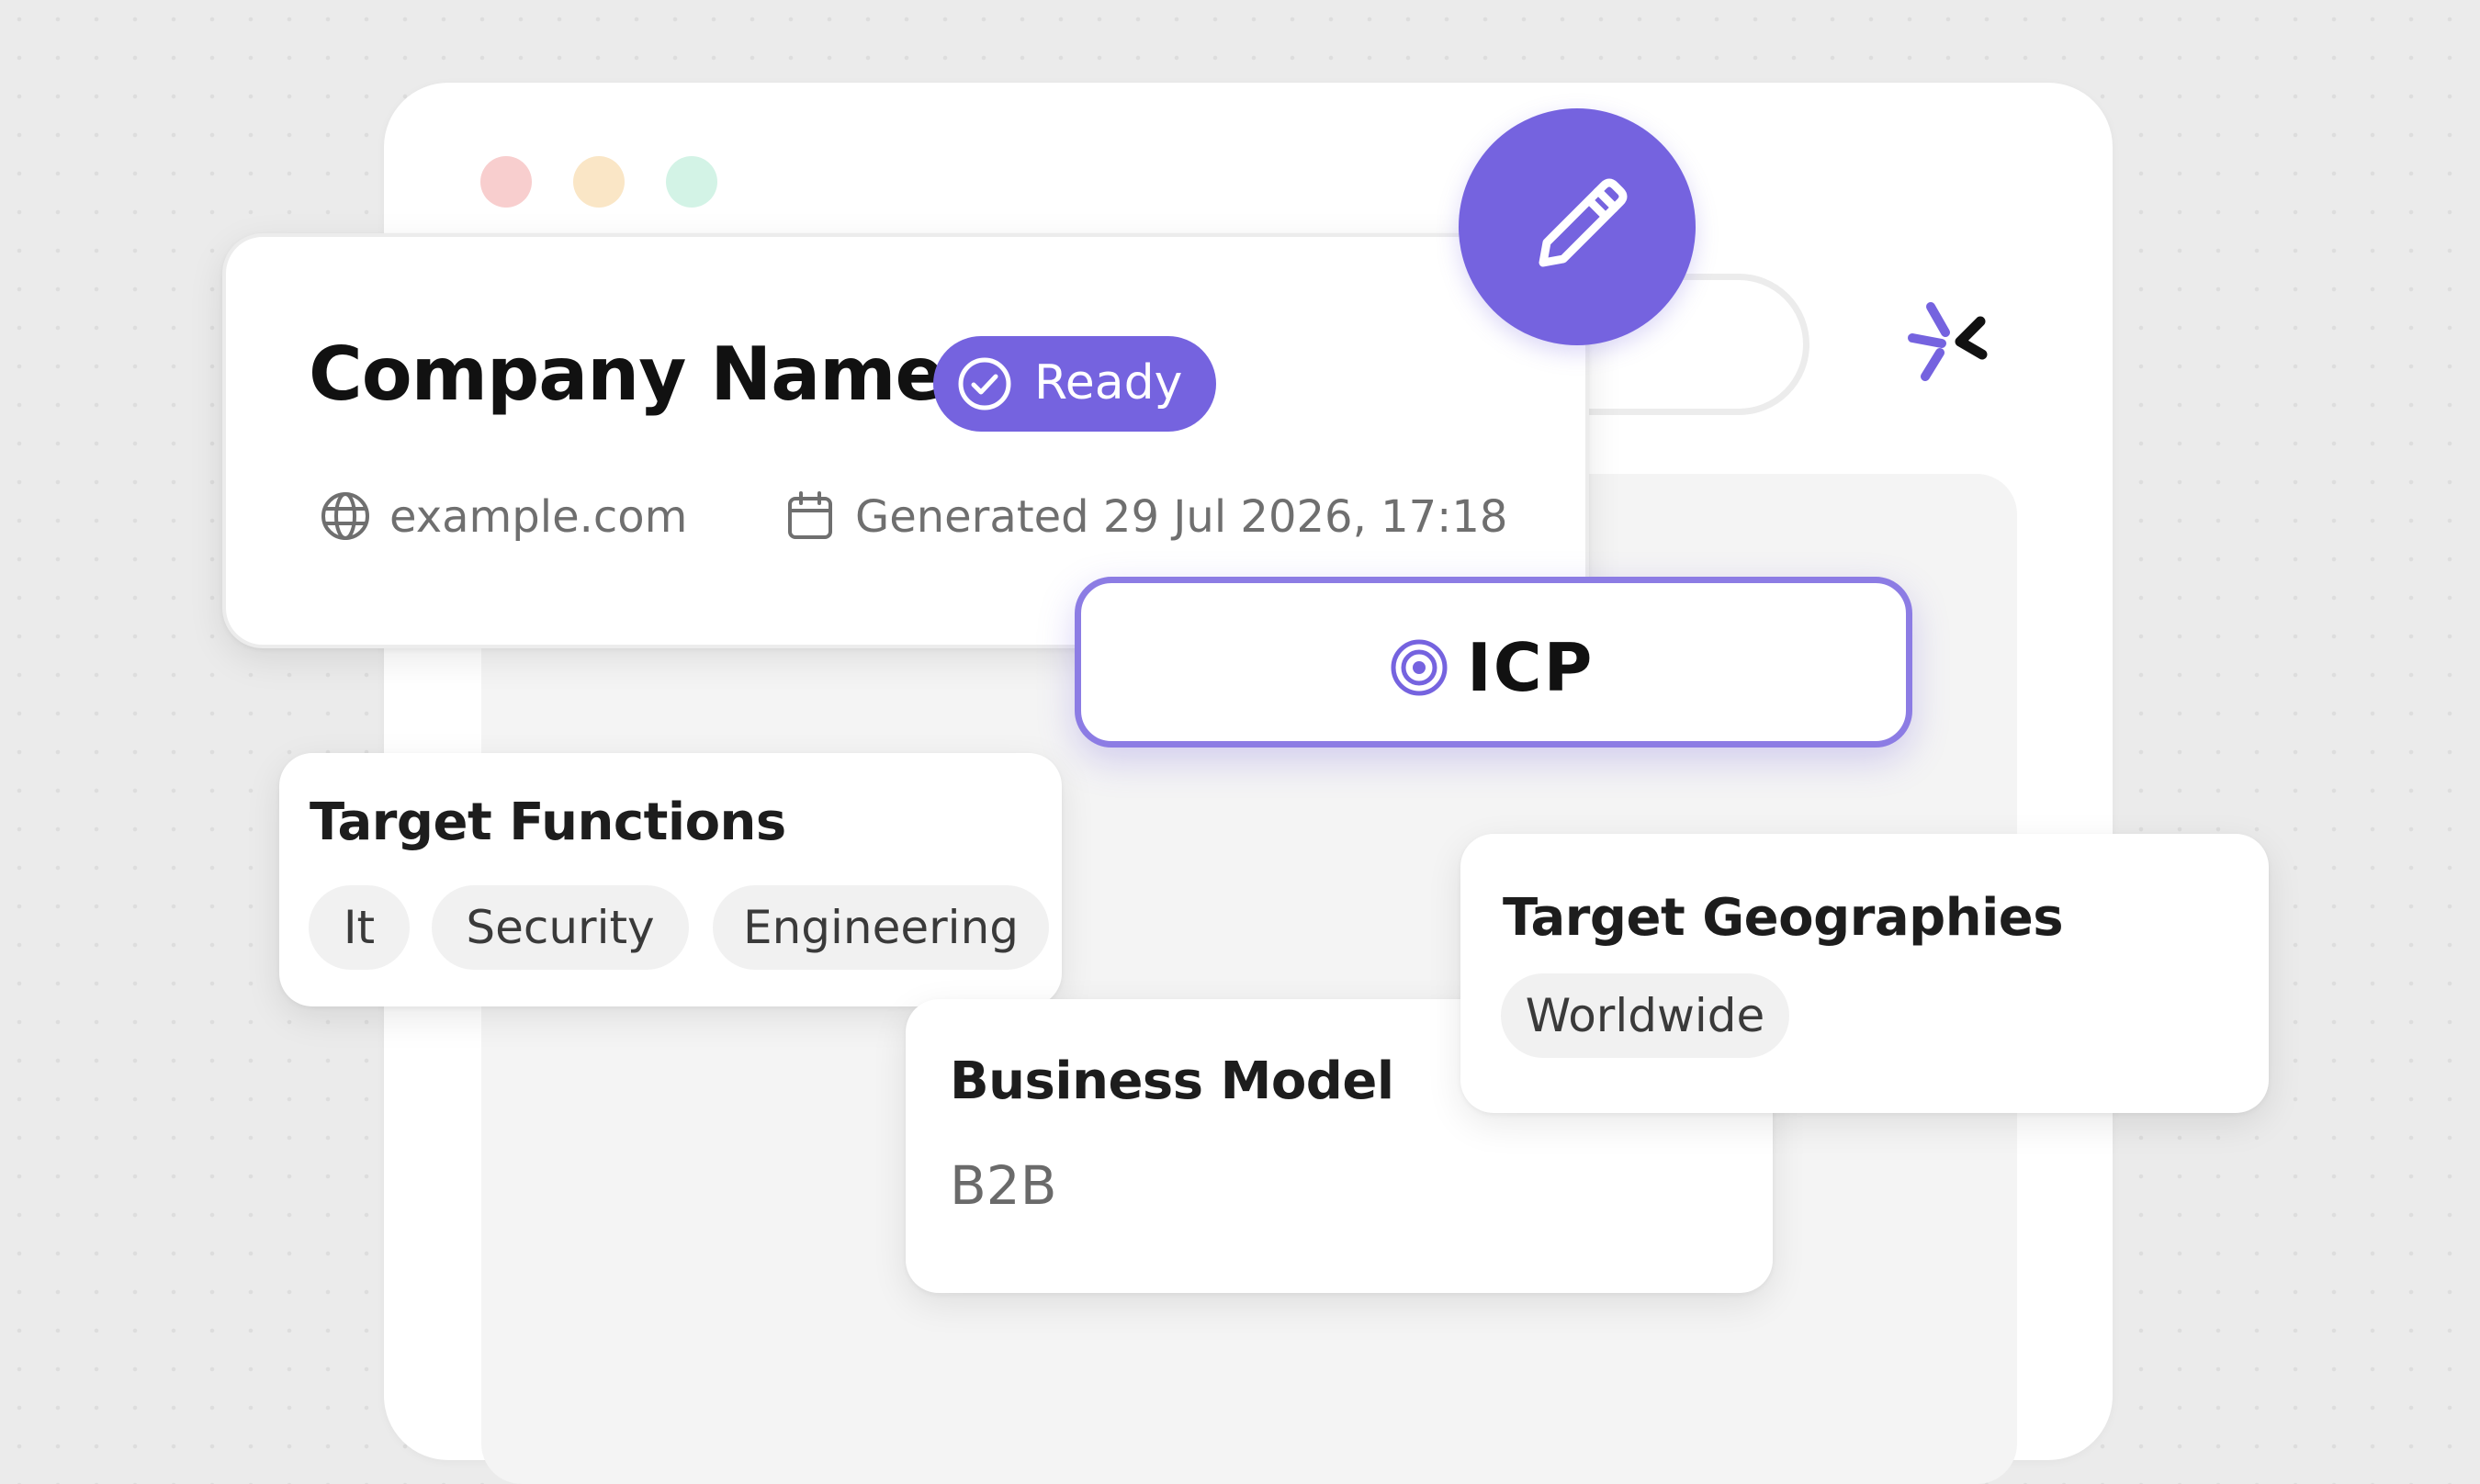  I want to click on status-badge-label: Ready, so click(1108, 383).